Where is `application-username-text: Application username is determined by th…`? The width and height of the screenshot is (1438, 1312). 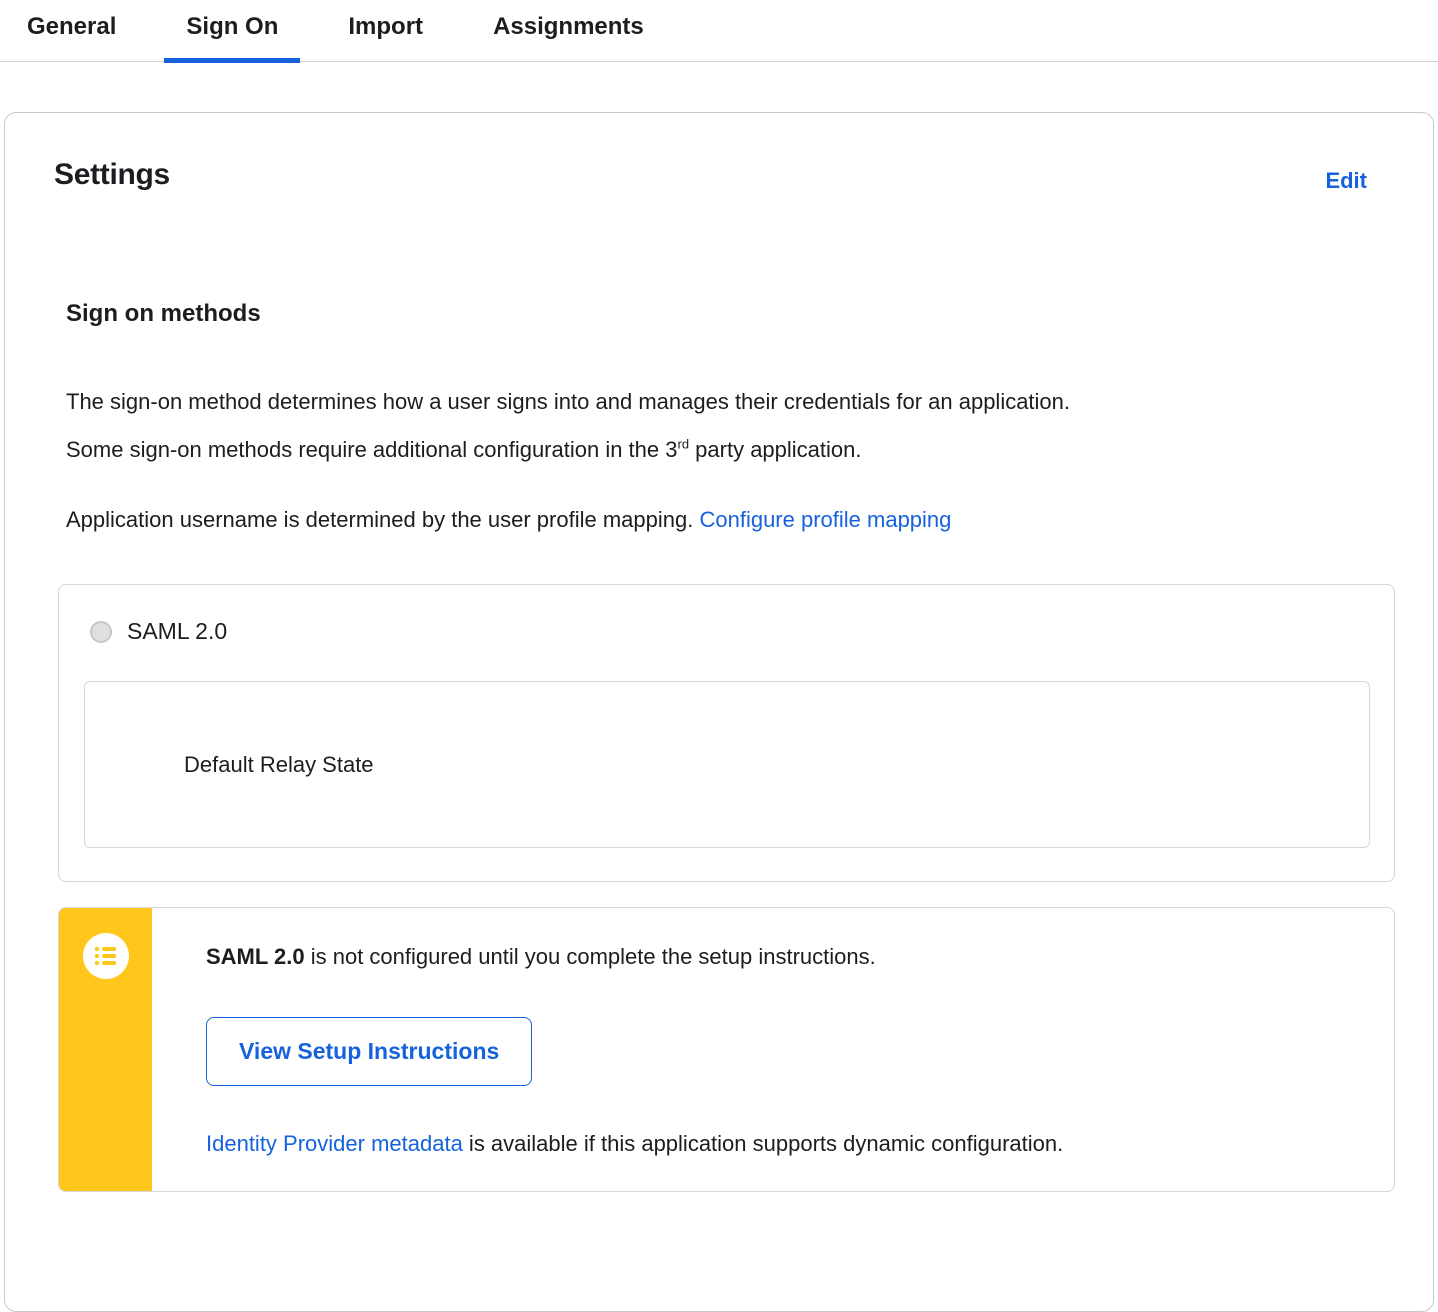 application-username-text: Application username is determined by th… is located at coordinates (725, 520).